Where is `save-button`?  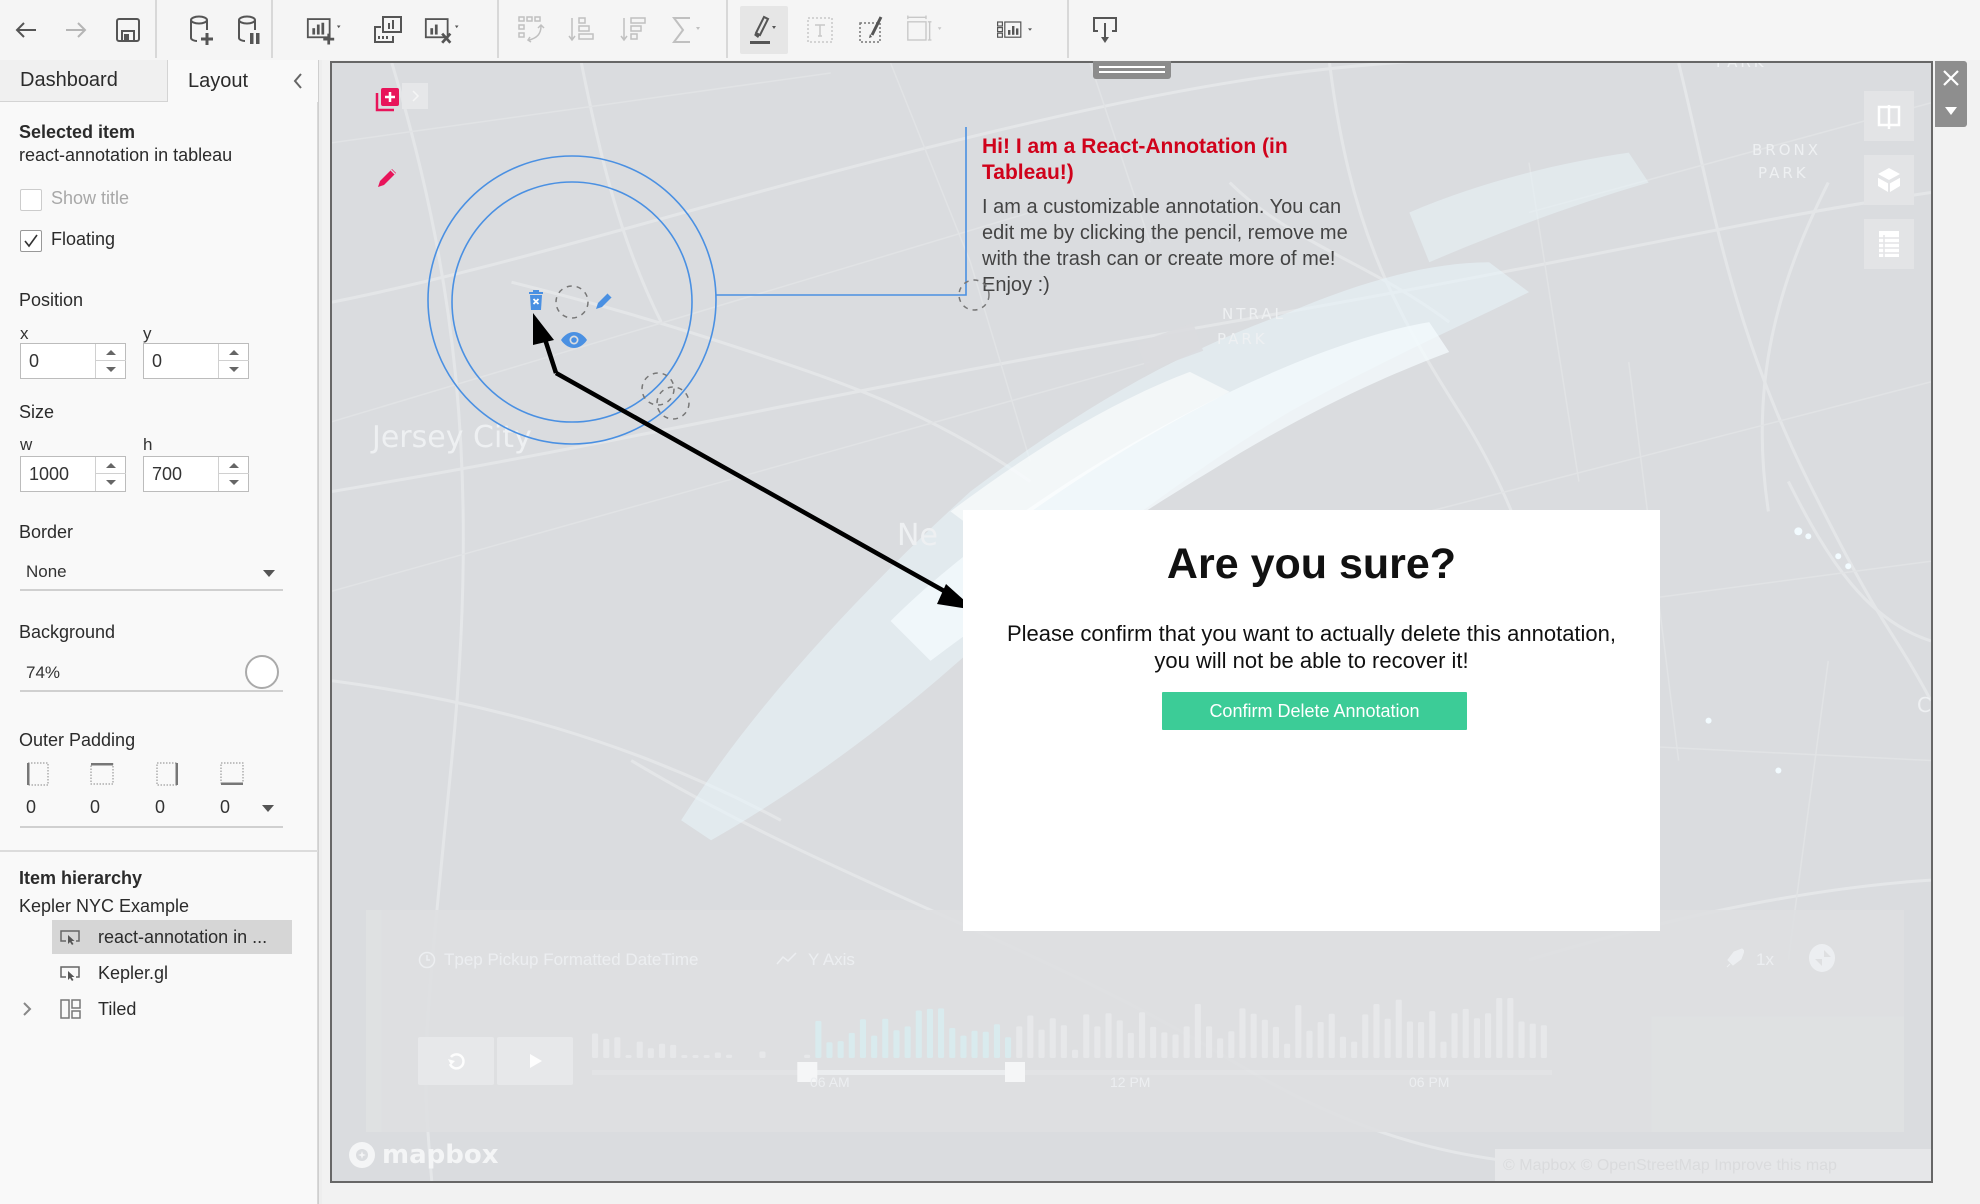
save-button is located at coordinates (128, 30).